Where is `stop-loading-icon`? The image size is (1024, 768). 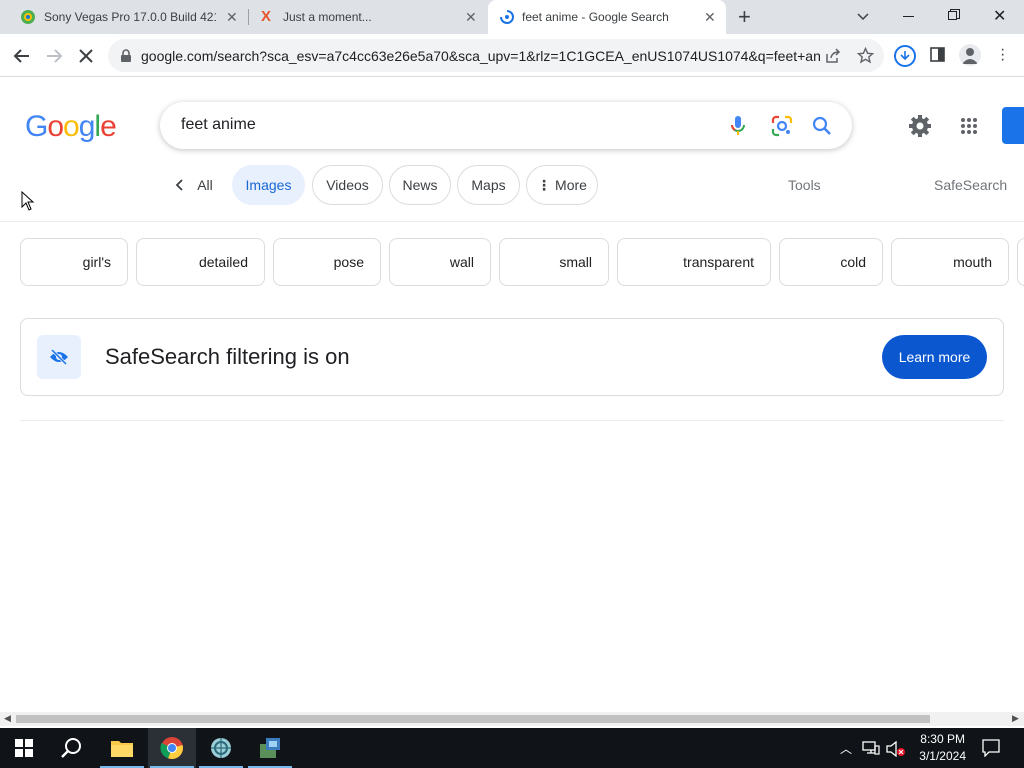 stop-loading-icon is located at coordinates (86, 56).